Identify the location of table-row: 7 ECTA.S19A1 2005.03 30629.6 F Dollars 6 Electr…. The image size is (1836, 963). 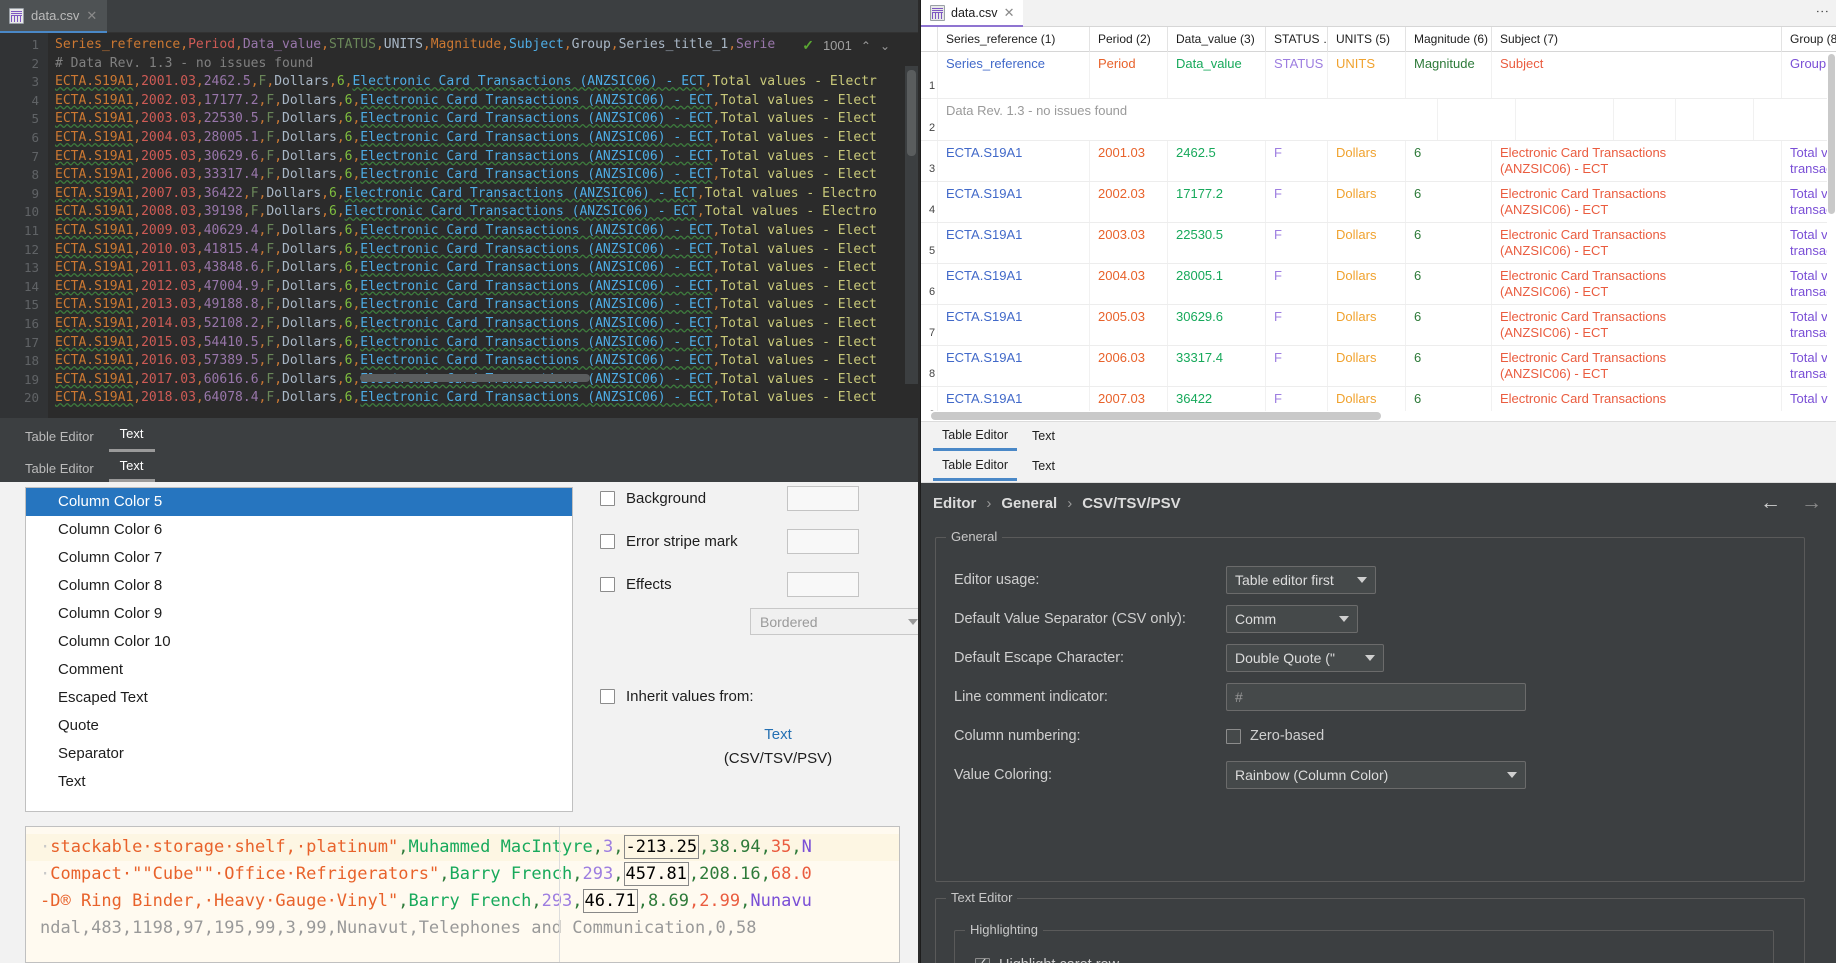
(1378, 325).